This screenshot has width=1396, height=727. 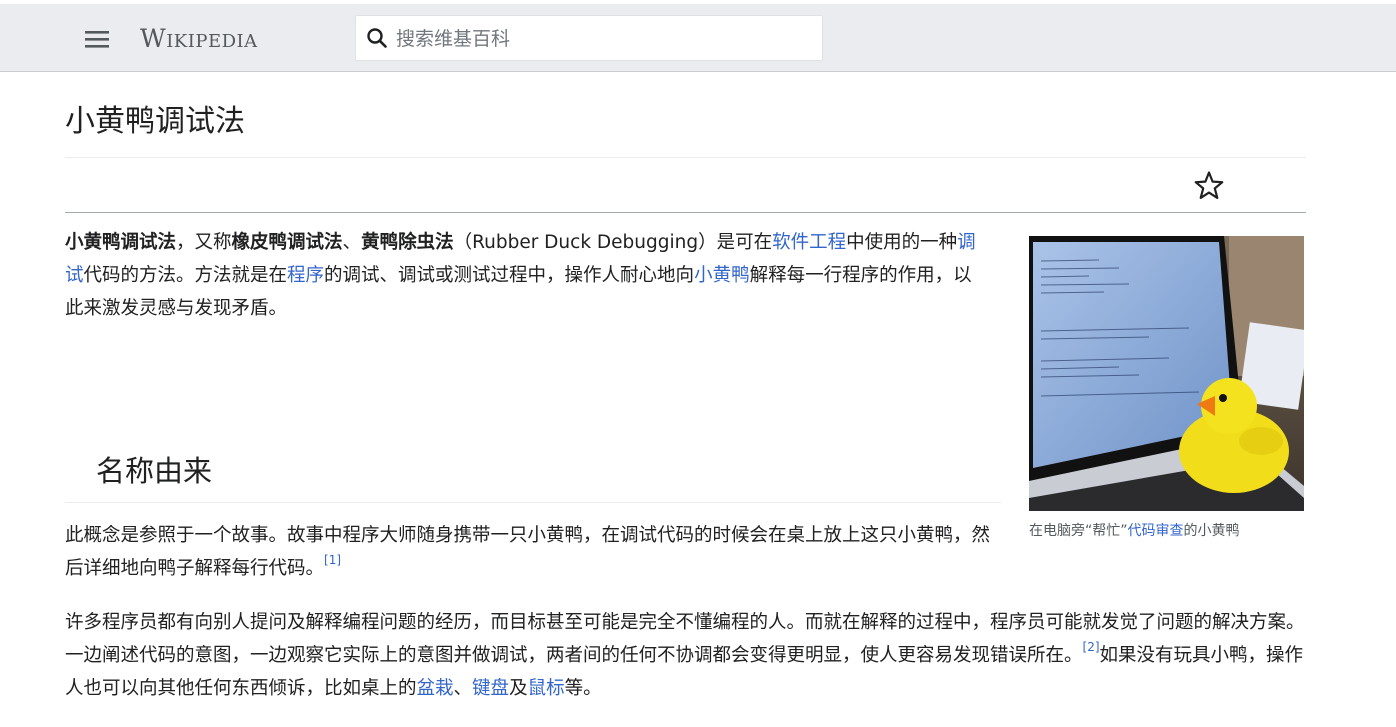 I want to click on search-icon, so click(x=377, y=38).